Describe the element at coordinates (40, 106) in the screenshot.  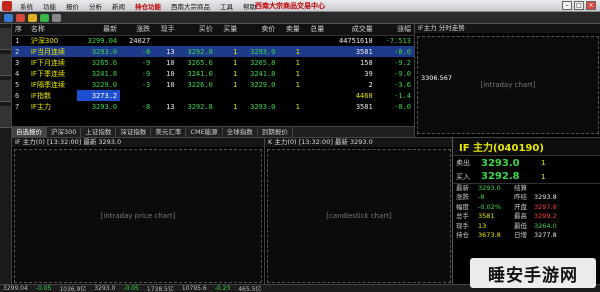
I see `row-name: IF主力` at that location.